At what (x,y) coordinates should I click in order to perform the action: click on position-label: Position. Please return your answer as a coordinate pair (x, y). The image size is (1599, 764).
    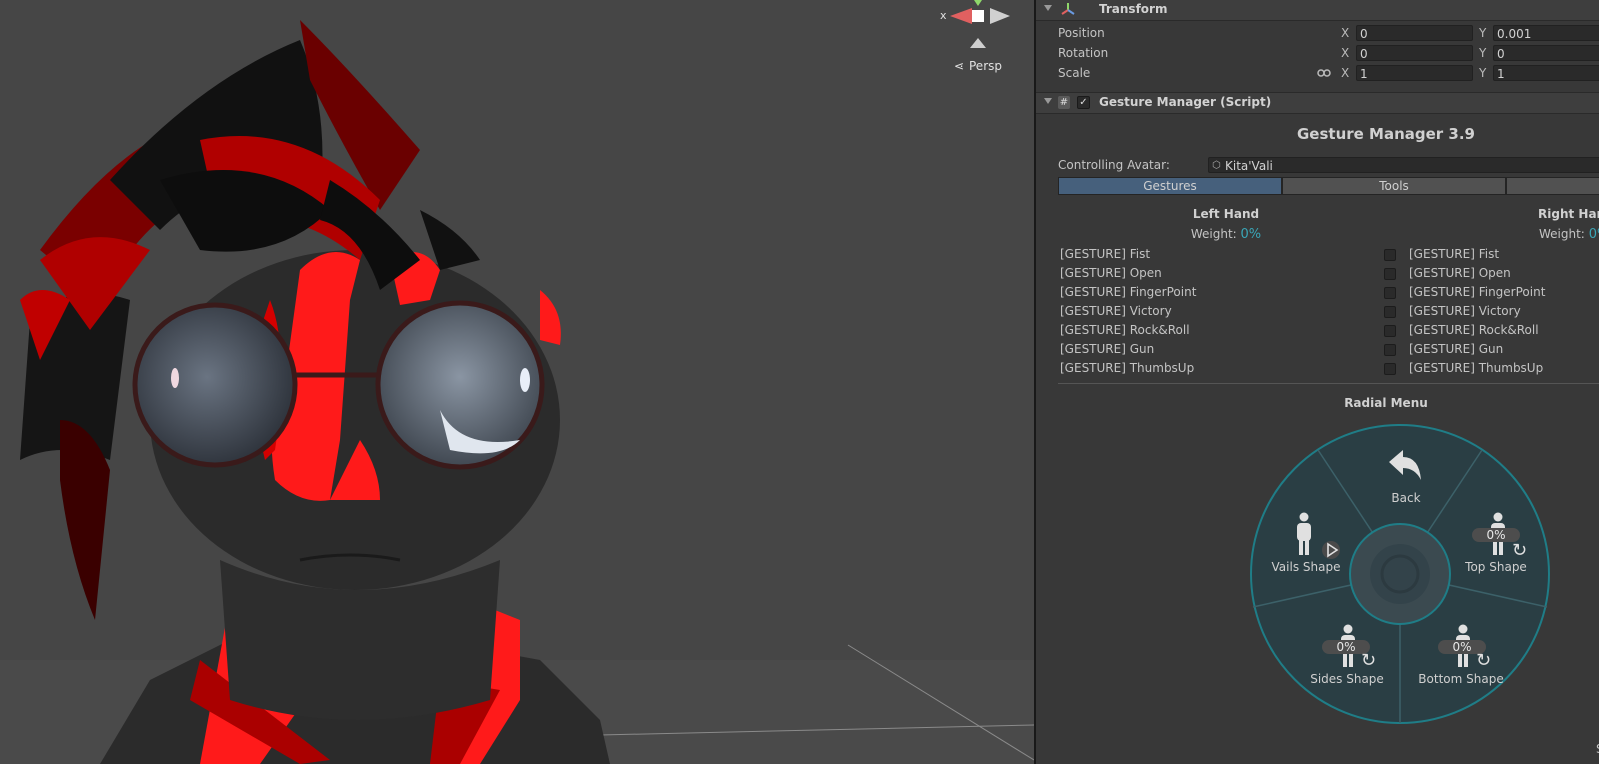
    Looking at the image, I should click on (1081, 33).